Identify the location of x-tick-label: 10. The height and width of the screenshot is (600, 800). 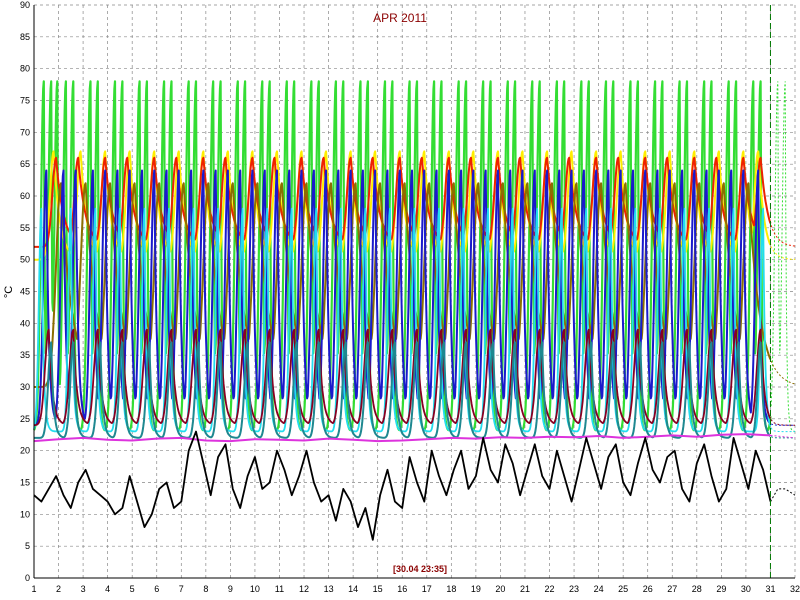
(255, 589).